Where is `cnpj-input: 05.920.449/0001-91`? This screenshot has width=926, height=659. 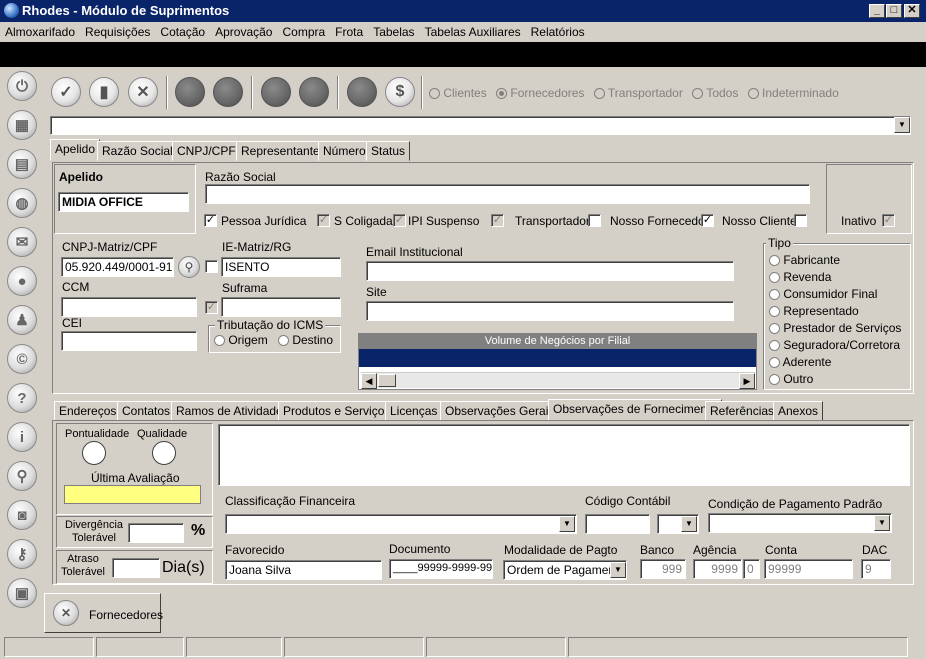
cnpj-input: 05.920.449/0001-91 is located at coordinates (117, 267).